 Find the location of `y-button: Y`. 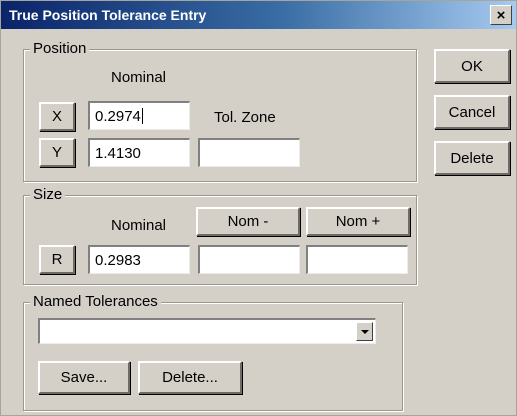

y-button: Y is located at coordinates (57, 152).